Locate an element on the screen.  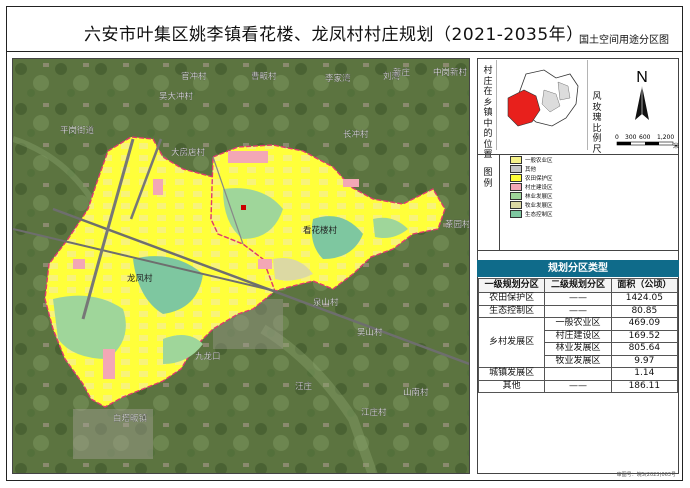
map-title: 六安市叶集区姚李镇看花楼、龙凤村村庄规划（2021-2035年） is located at coordinates (334, 35).